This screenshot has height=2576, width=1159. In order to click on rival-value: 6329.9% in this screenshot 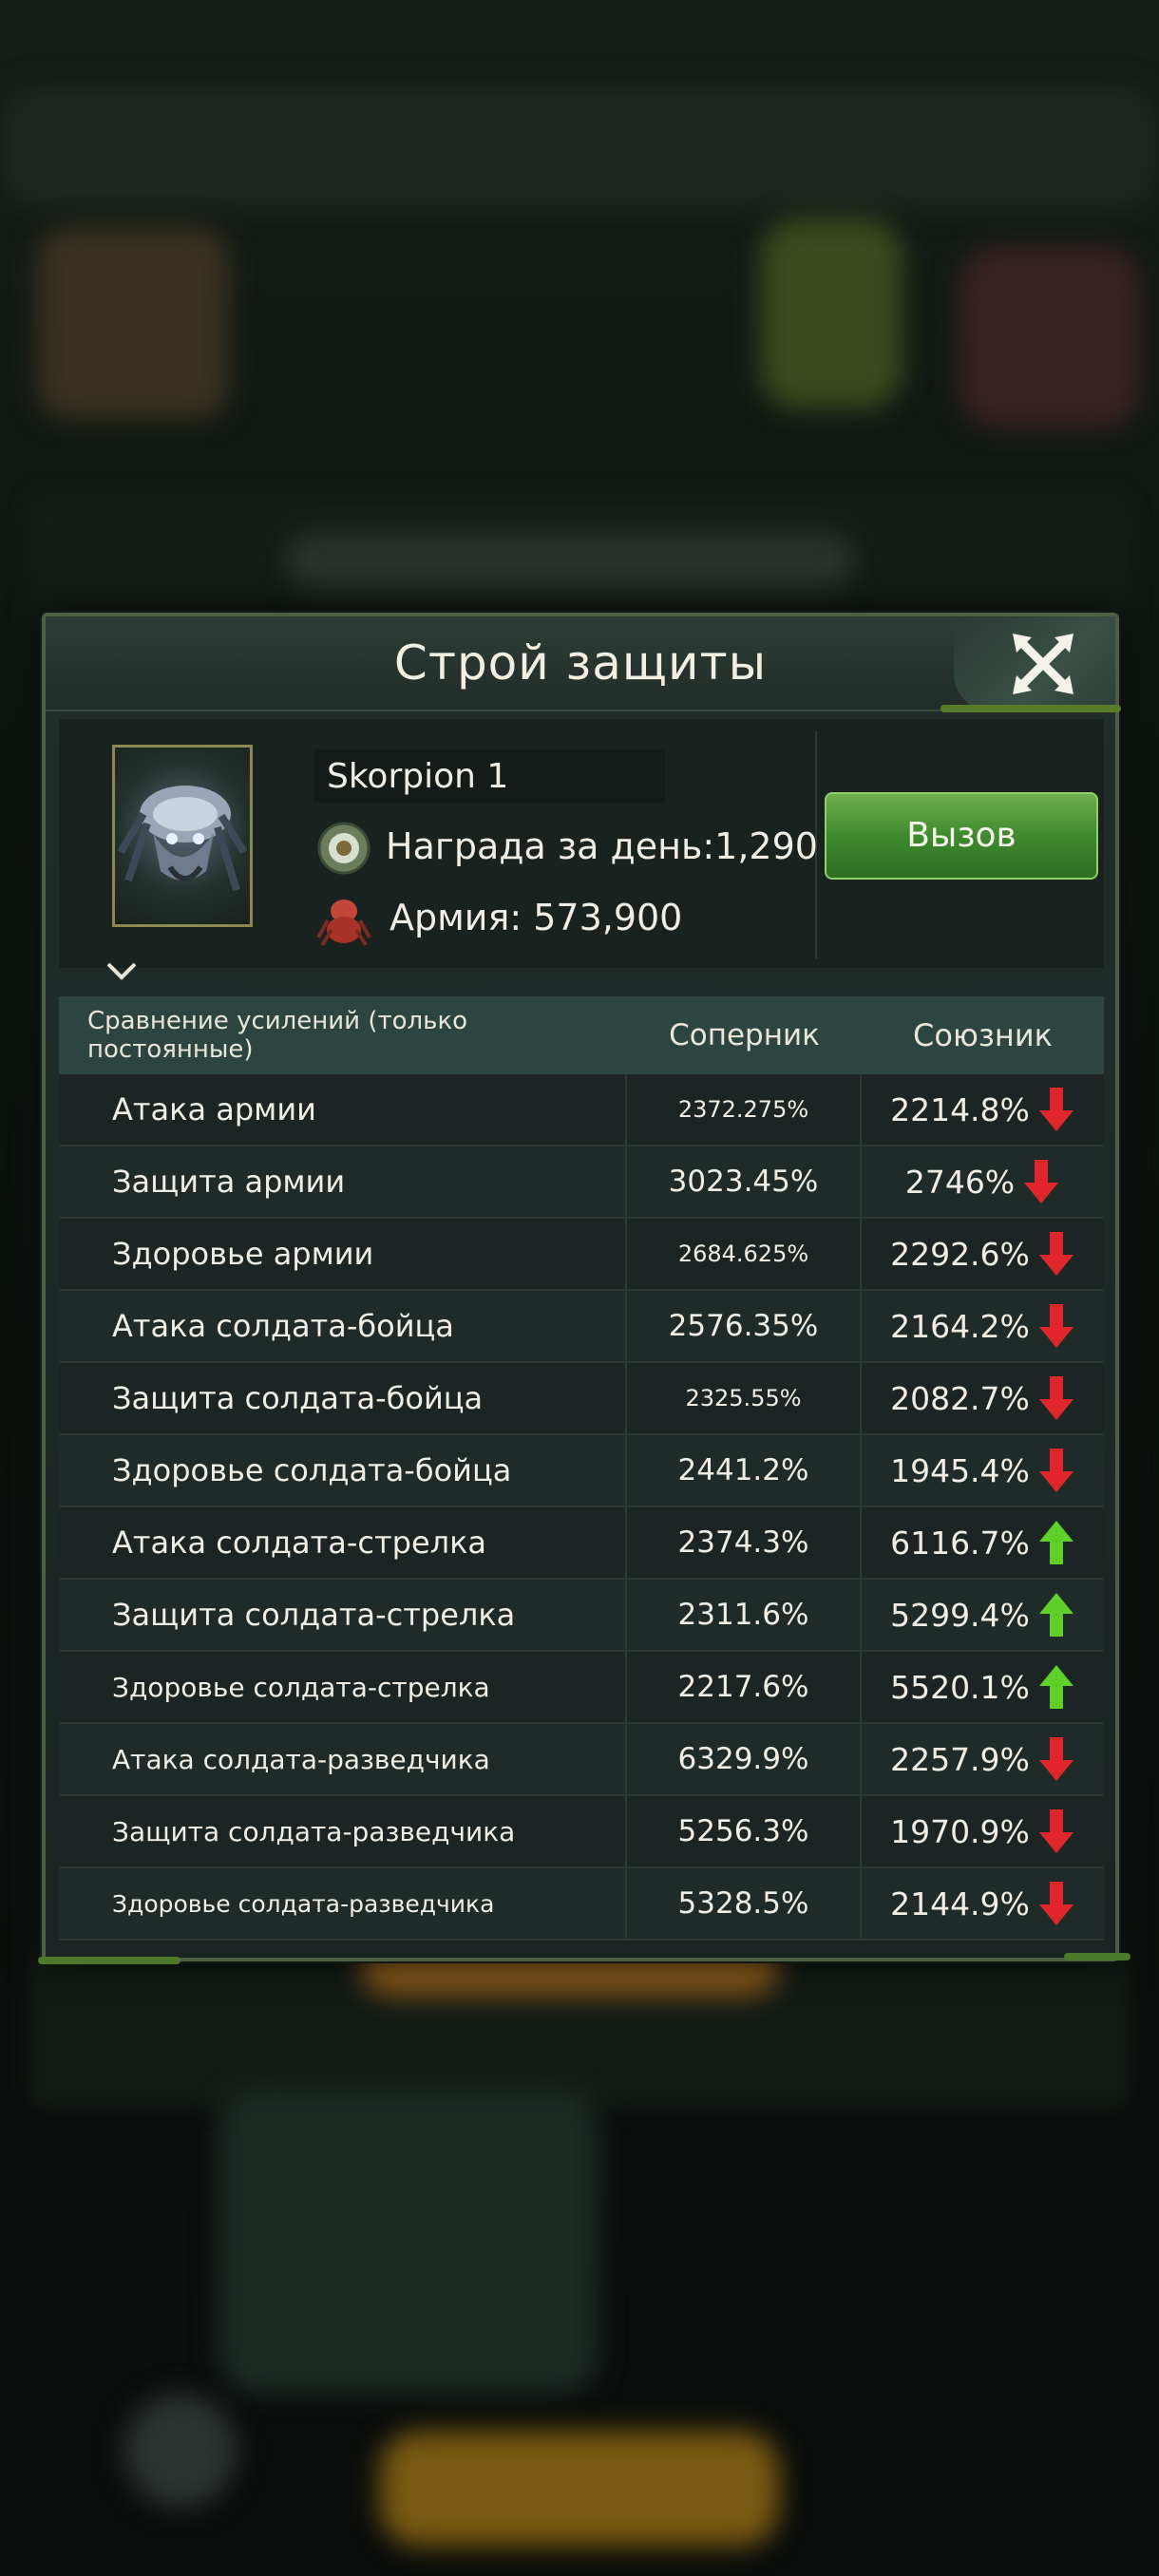, I will do `click(744, 1759)`.